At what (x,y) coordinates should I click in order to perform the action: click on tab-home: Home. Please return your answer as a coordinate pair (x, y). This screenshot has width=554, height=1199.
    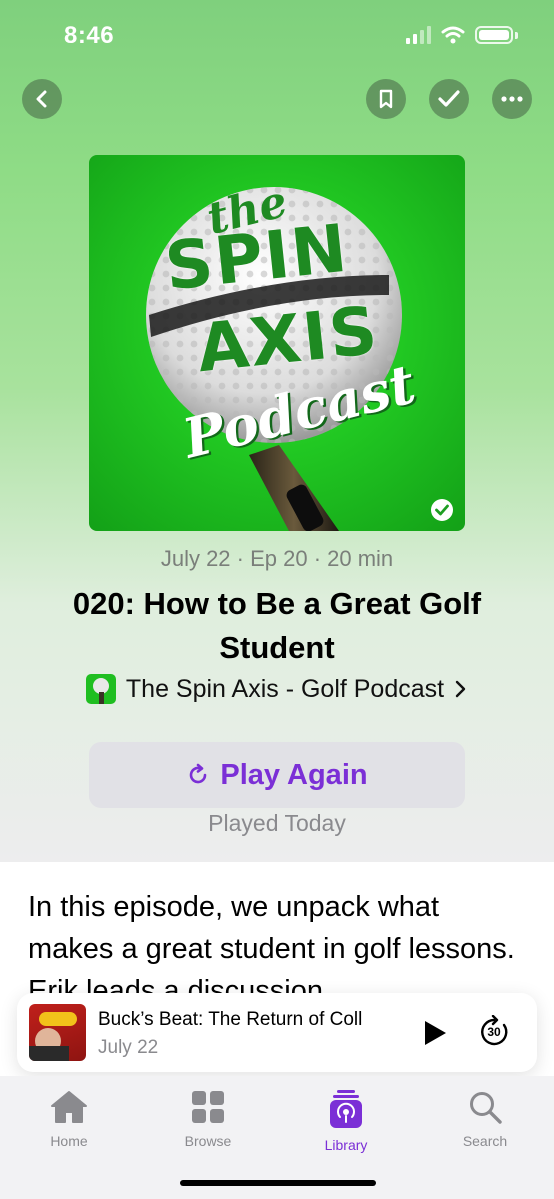
    Looking at the image, I should click on (69, 1119).